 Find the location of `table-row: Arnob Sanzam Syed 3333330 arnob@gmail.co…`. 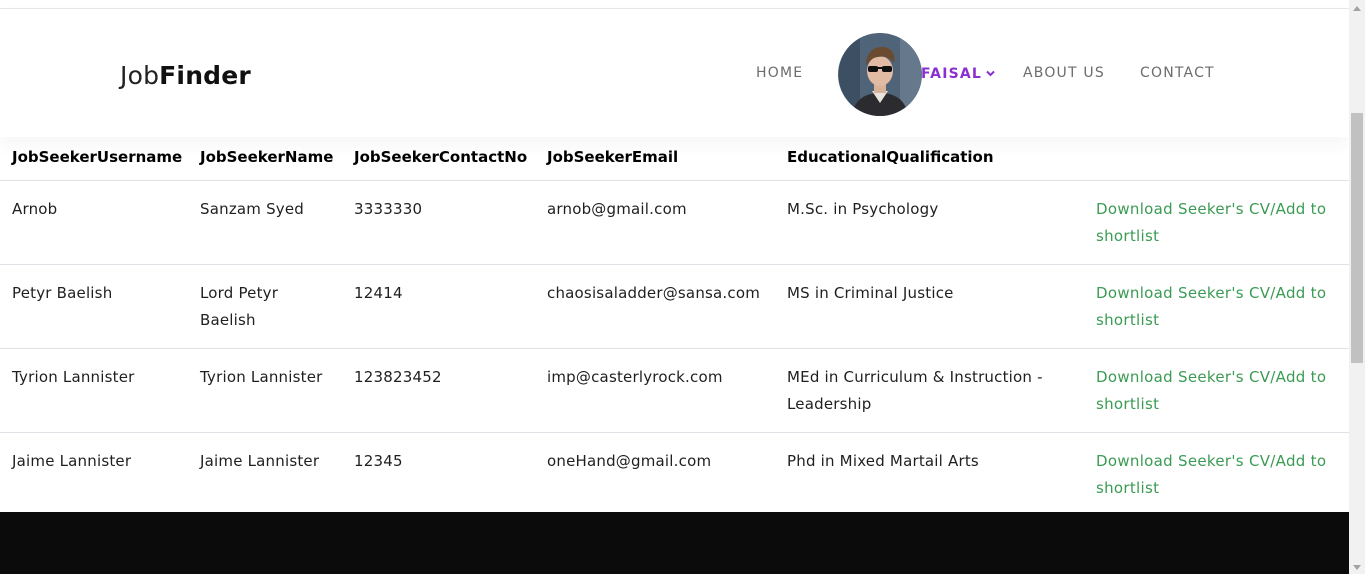

table-row: Arnob Sanzam Syed 3333330 arnob@gmail.co… is located at coordinates (674, 222).